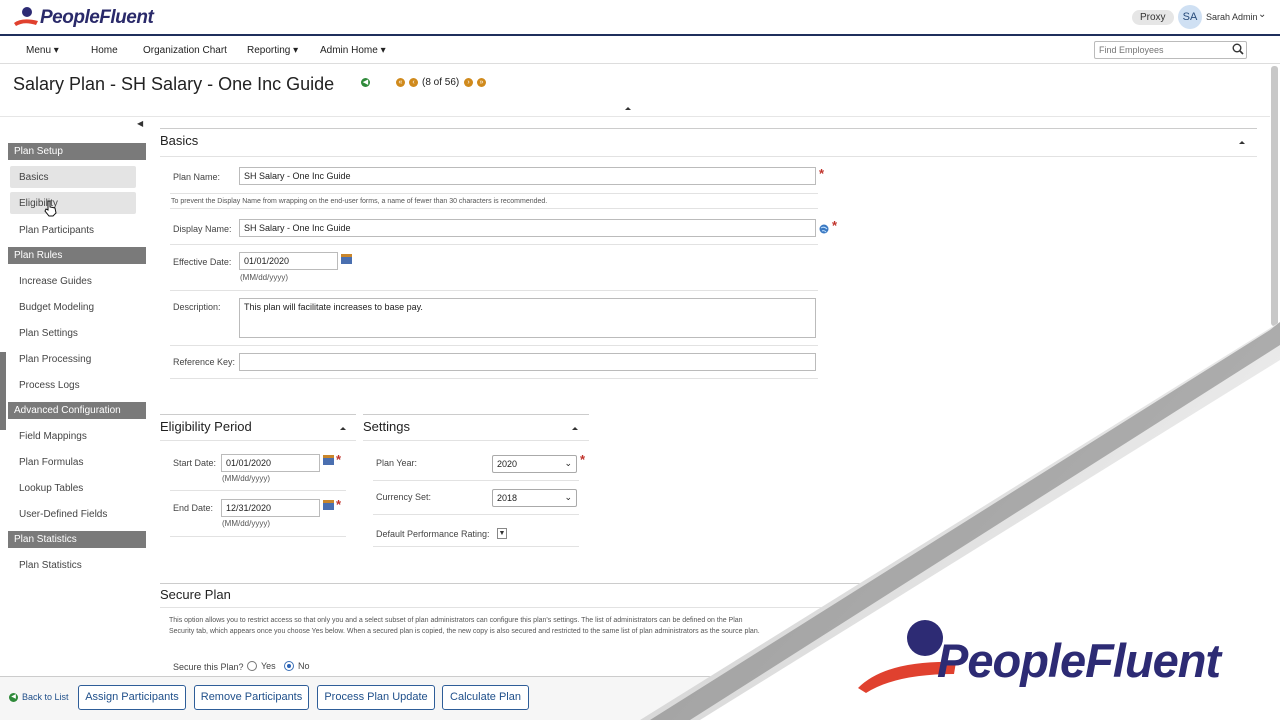  Describe the element at coordinates (640, 18) in the screenshot. I see `top-header: PeopleFluent Proxy SA Sarah Admin ⌄` at that location.